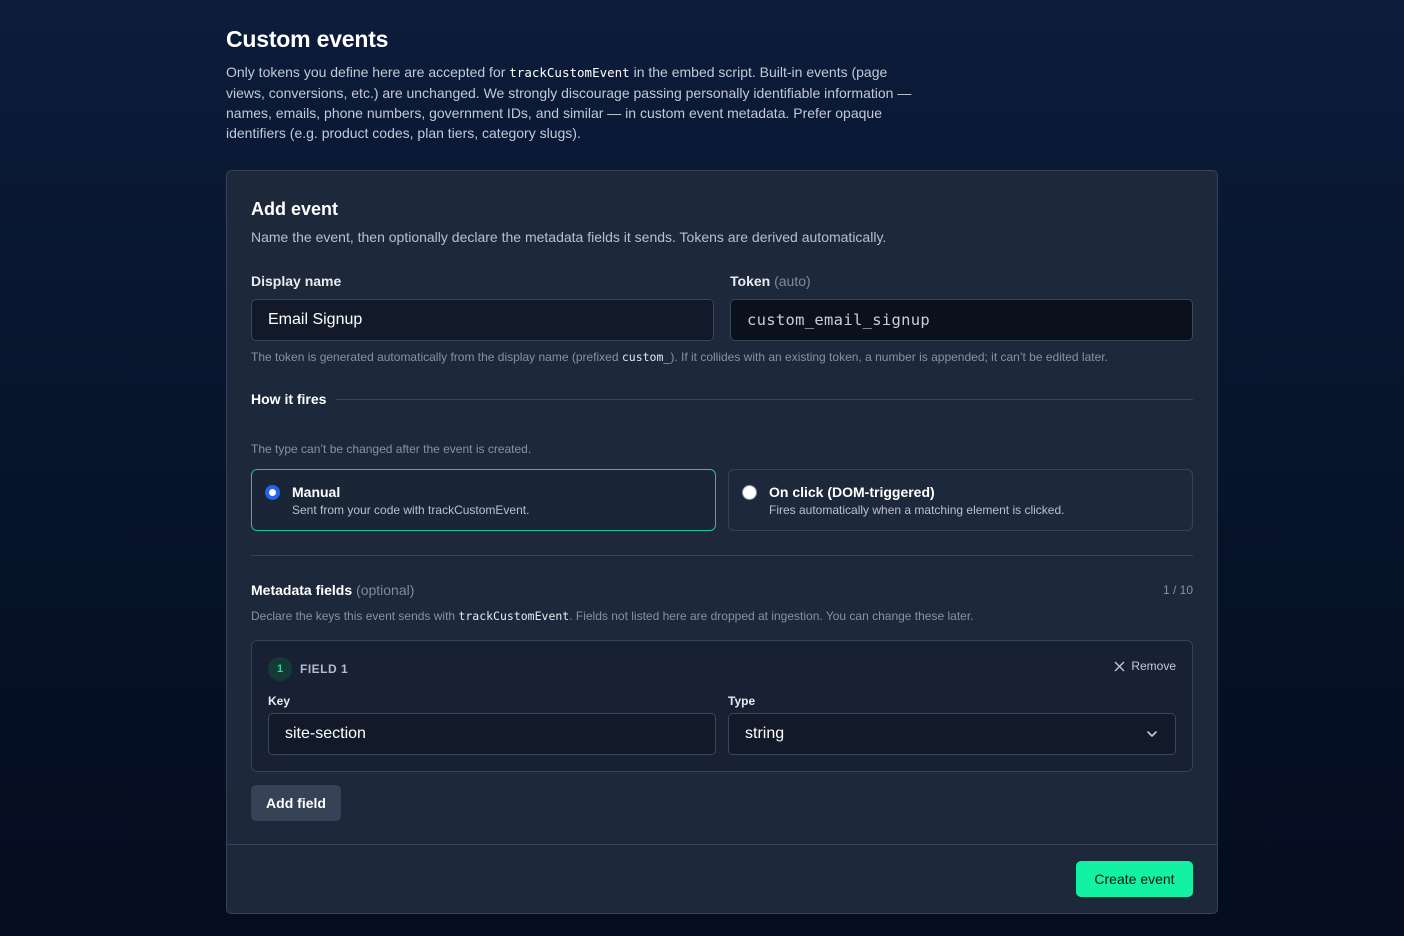 This screenshot has width=1404, height=936. Describe the element at coordinates (569, 72) in the screenshot. I see `page-description-code: trackCustomEvent` at that location.